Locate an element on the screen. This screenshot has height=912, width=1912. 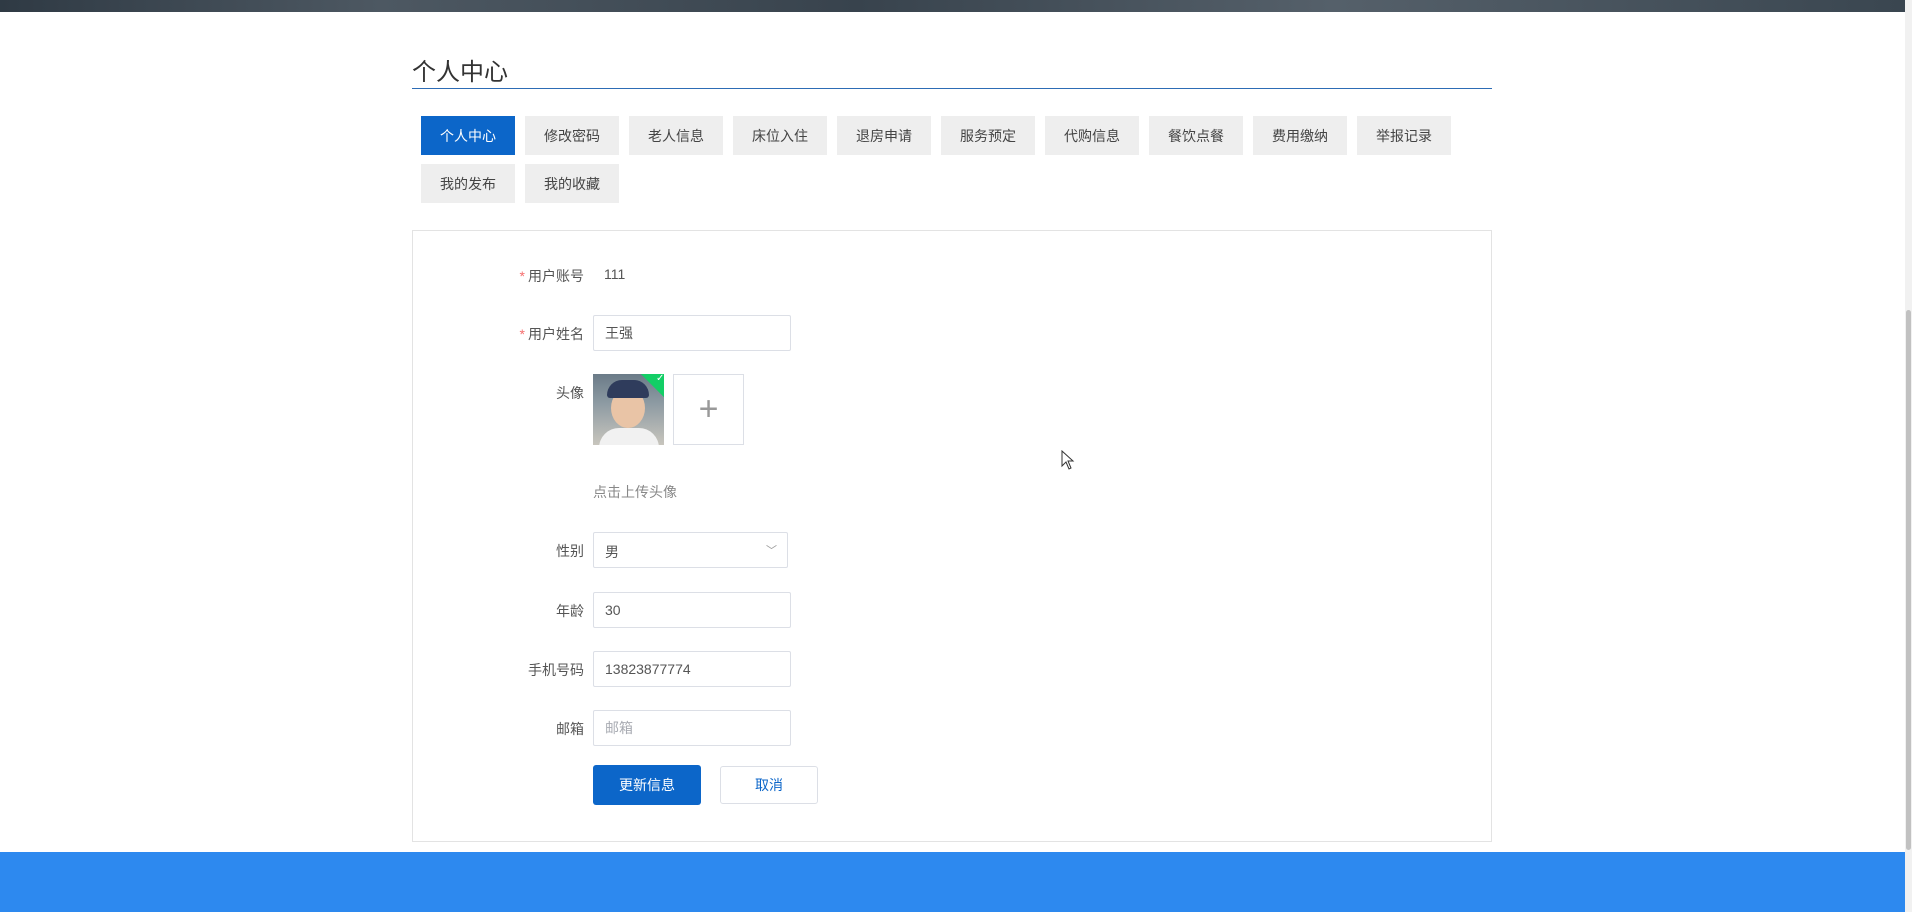
chevron-down-icon: ﹀ is located at coordinates (771, 551).